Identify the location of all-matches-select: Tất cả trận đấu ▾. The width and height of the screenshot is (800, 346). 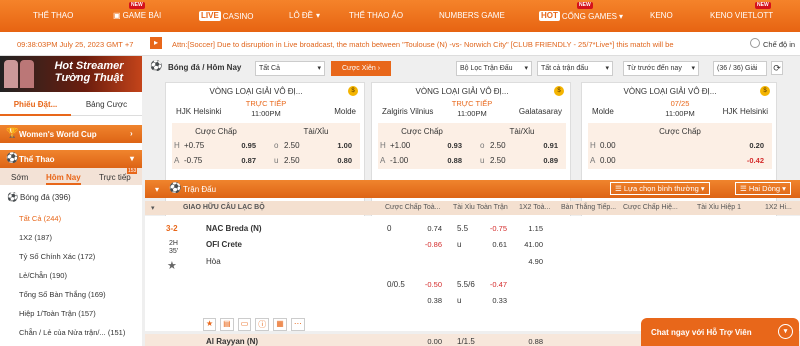
(575, 68).